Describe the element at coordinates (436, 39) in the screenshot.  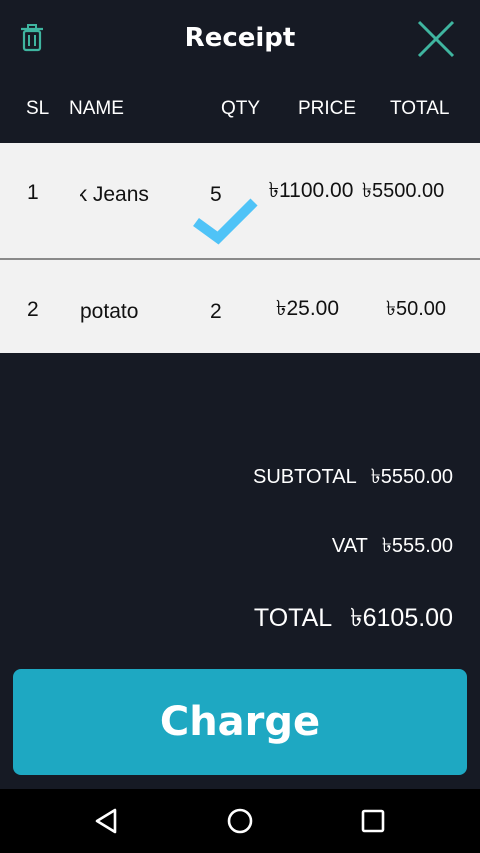
I see `close-icon` at that location.